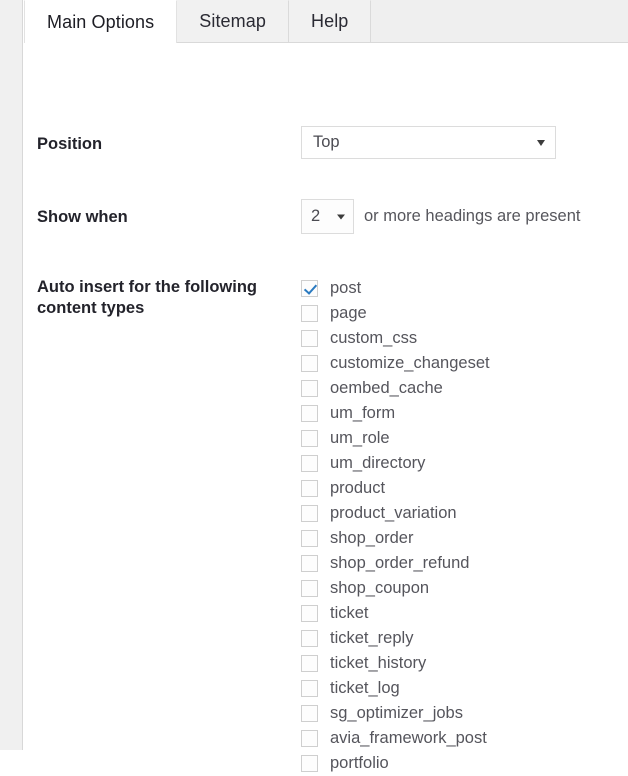 The image size is (628, 776). What do you see at coordinates (365, 688) in the screenshot?
I see `content-type-label: ticket_log` at bounding box center [365, 688].